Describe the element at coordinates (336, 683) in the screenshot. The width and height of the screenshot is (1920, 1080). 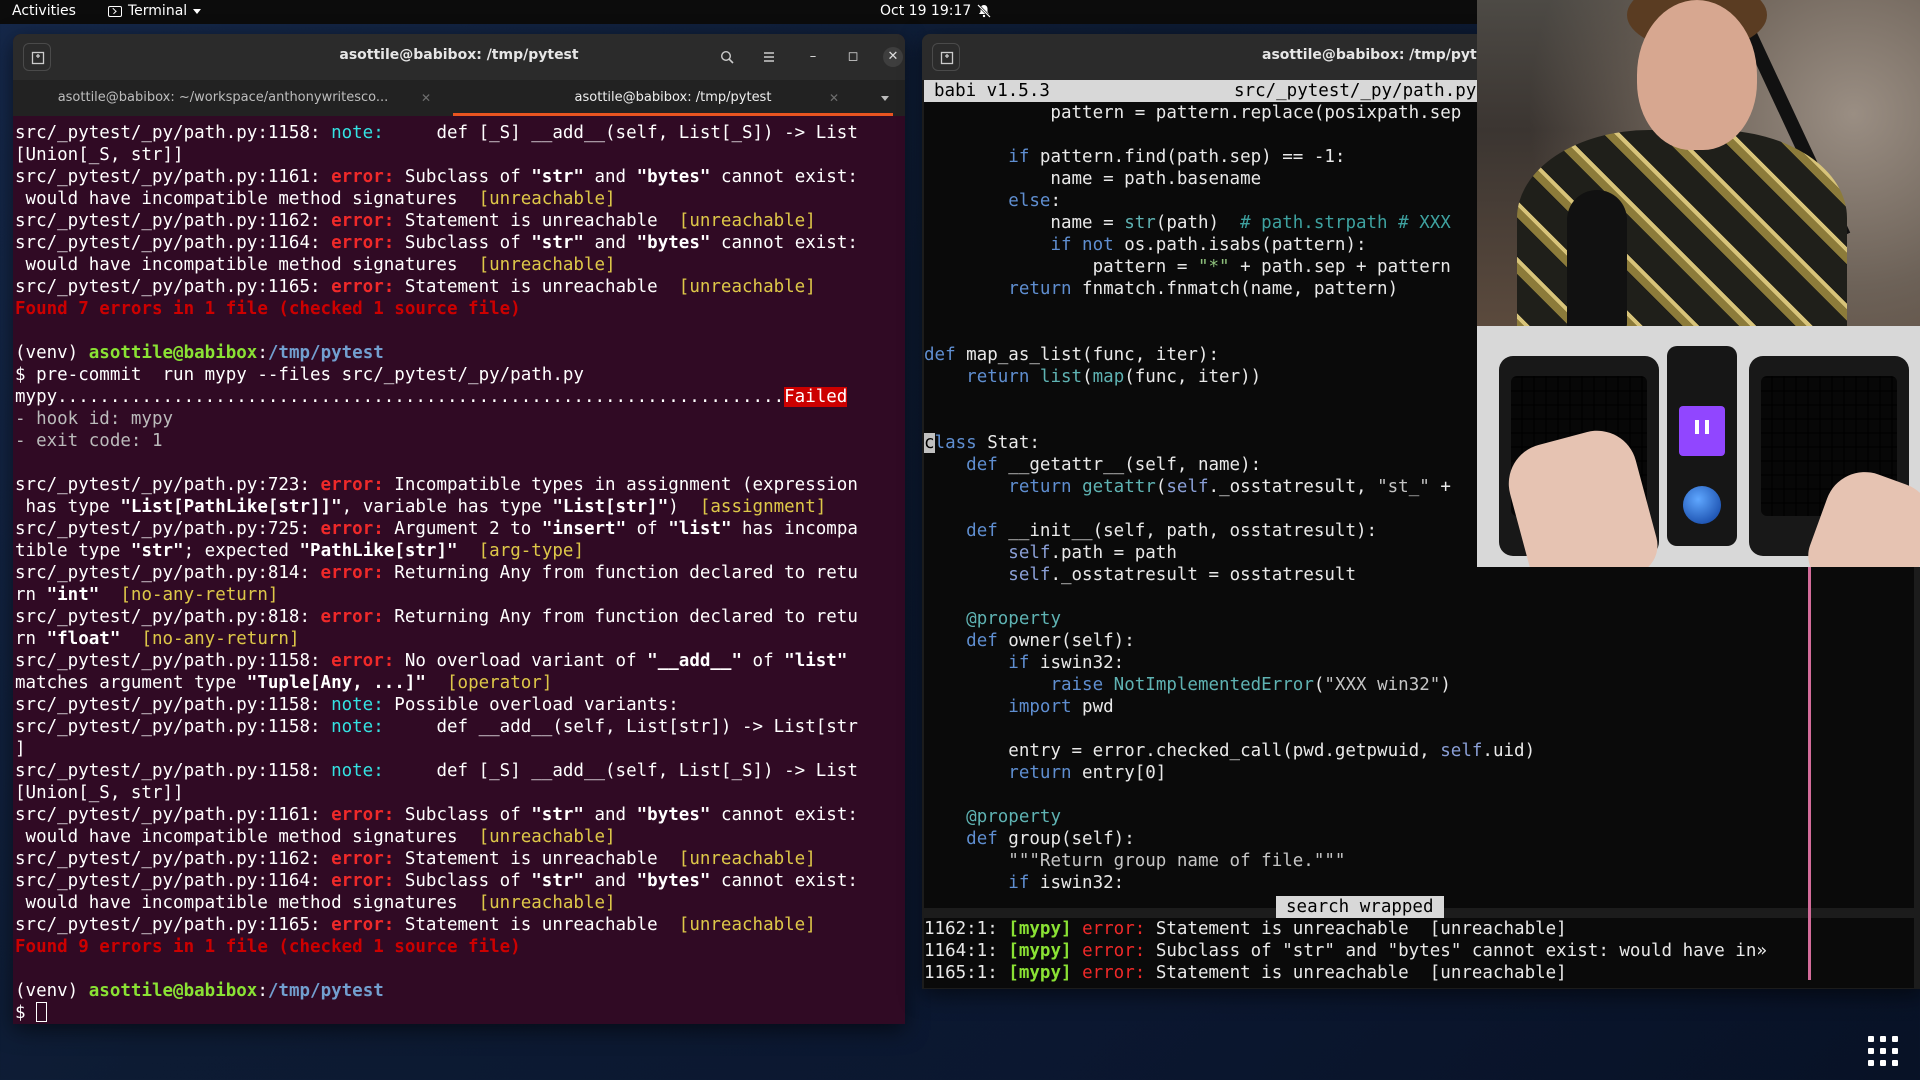
I see `text-segment: "Tuple[Any, ...]"` at that location.